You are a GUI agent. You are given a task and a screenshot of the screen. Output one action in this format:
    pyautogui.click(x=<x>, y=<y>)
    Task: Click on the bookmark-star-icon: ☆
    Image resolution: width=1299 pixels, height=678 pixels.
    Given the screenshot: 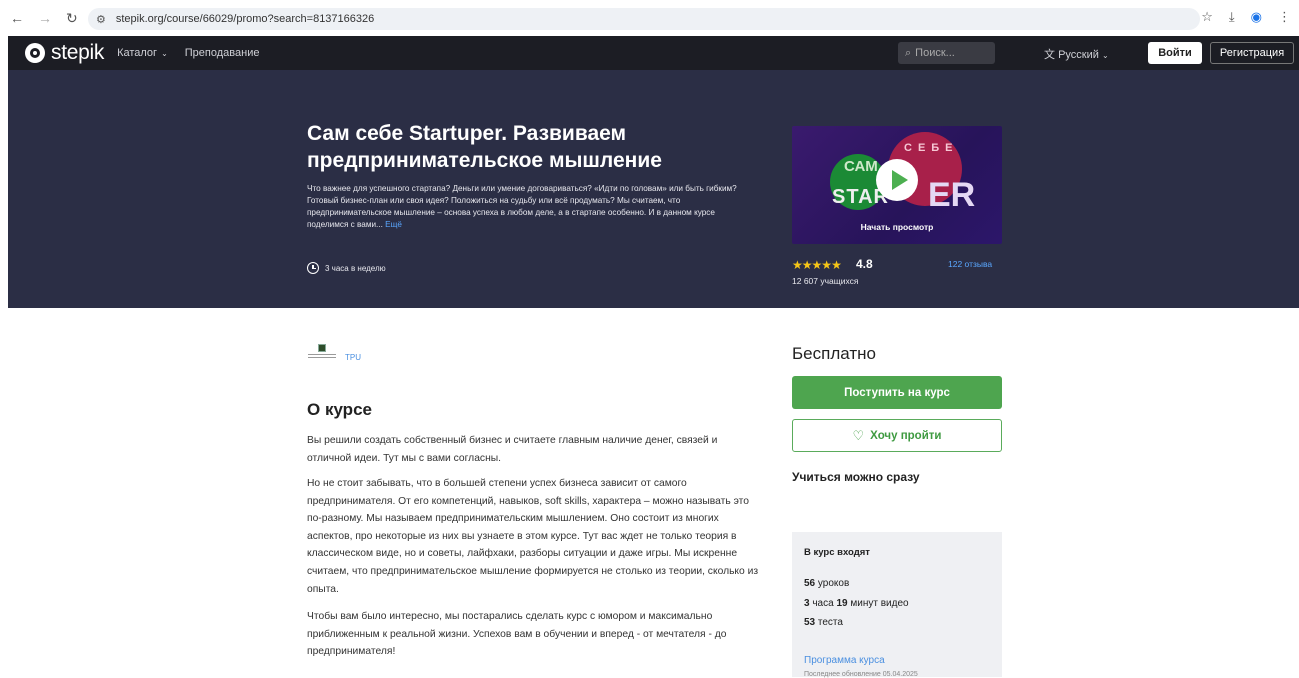 What is the action you would take?
    pyautogui.click(x=1207, y=17)
    